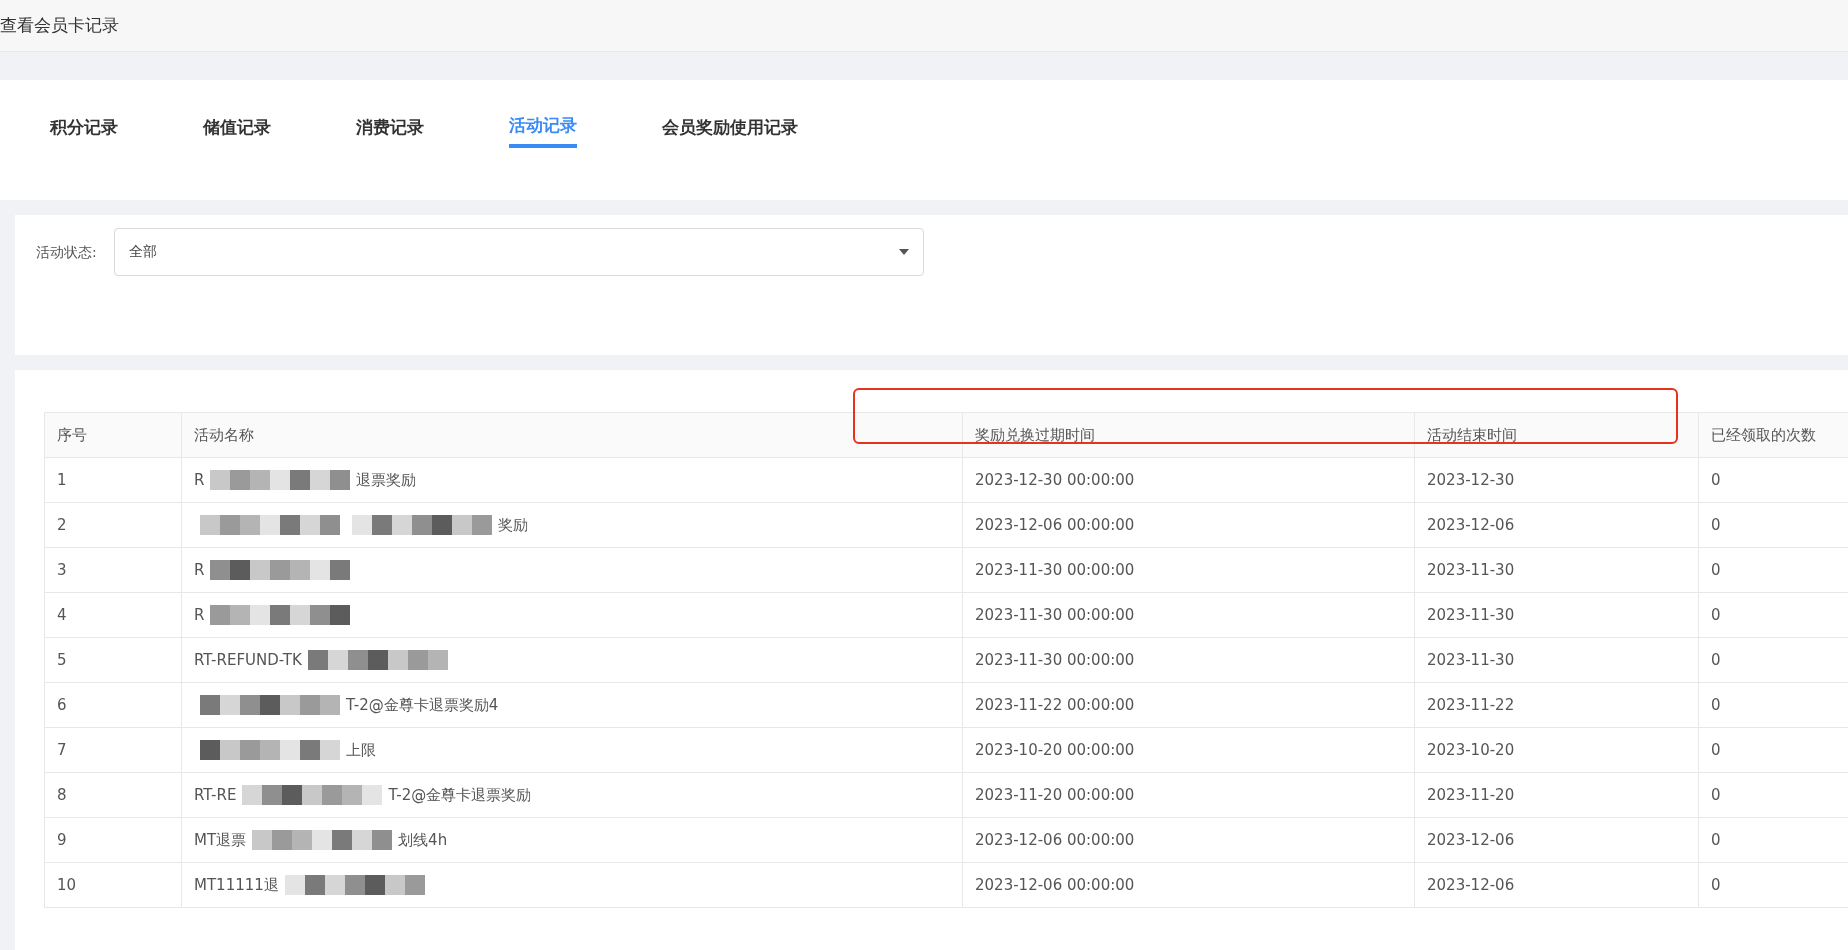 The height and width of the screenshot is (950, 1848). Describe the element at coordinates (460, 794) in the screenshot. I see `activity-name-fragment: T-2@金尊卡退票奖励` at that location.